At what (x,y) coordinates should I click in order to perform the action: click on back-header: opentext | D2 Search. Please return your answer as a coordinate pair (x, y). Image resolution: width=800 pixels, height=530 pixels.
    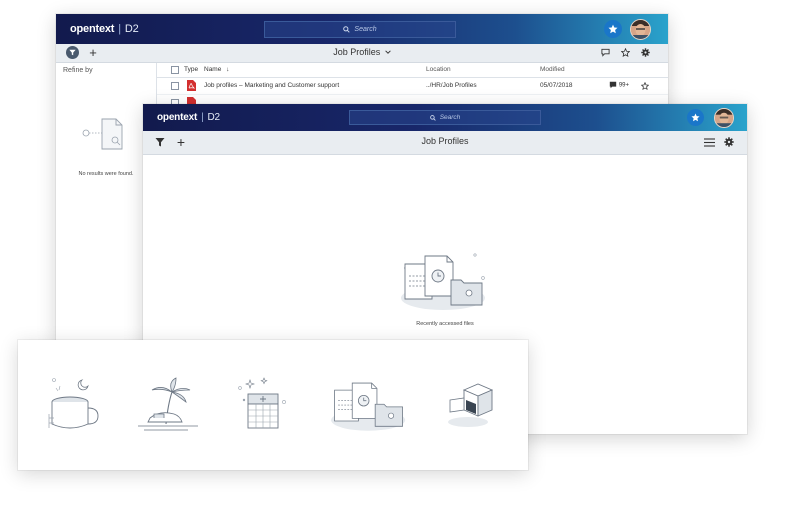
    Looking at the image, I should click on (362, 29).